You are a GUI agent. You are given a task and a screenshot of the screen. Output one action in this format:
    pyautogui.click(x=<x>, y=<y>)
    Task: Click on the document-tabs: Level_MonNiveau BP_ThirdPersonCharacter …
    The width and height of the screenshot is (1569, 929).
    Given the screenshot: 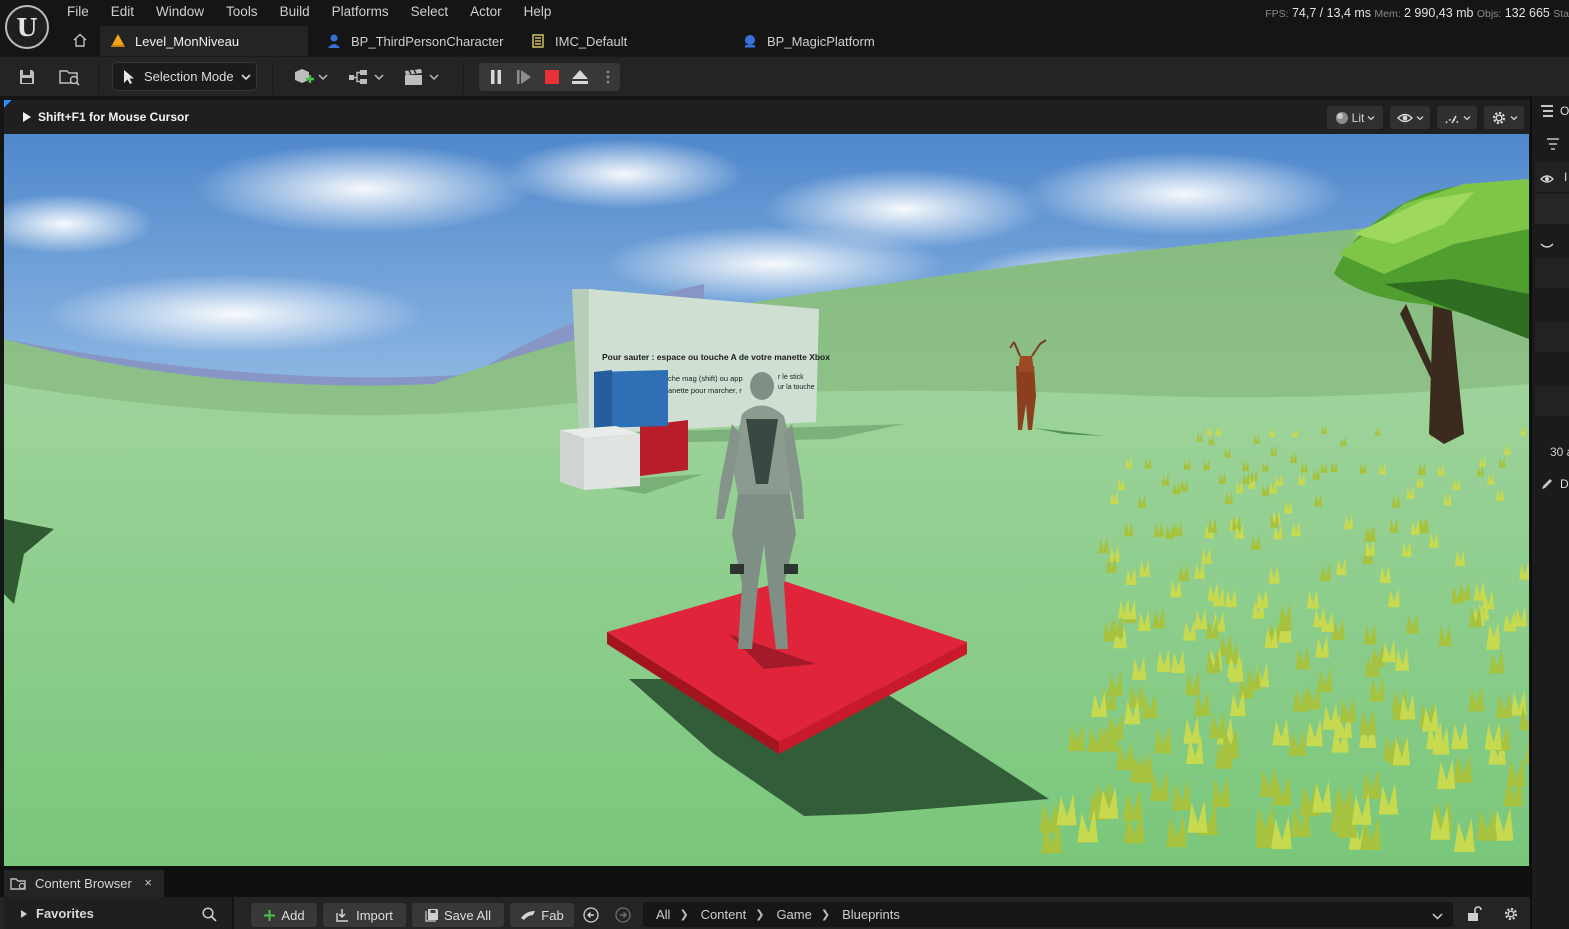 What is the action you would take?
    pyautogui.click(x=506, y=41)
    